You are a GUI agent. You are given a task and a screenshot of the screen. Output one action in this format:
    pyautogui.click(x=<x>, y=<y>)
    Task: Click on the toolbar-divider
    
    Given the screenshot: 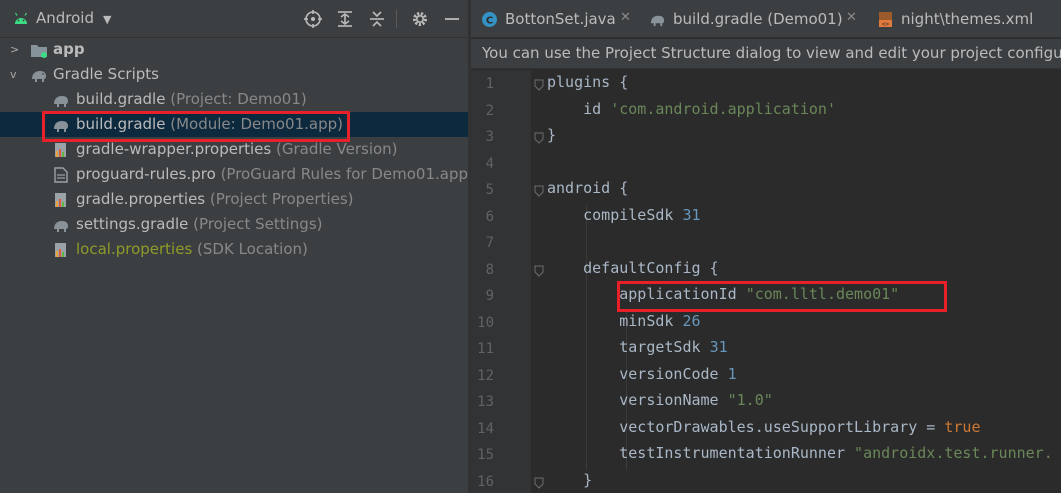 What is the action you would take?
    pyautogui.click(x=396, y=19)
    